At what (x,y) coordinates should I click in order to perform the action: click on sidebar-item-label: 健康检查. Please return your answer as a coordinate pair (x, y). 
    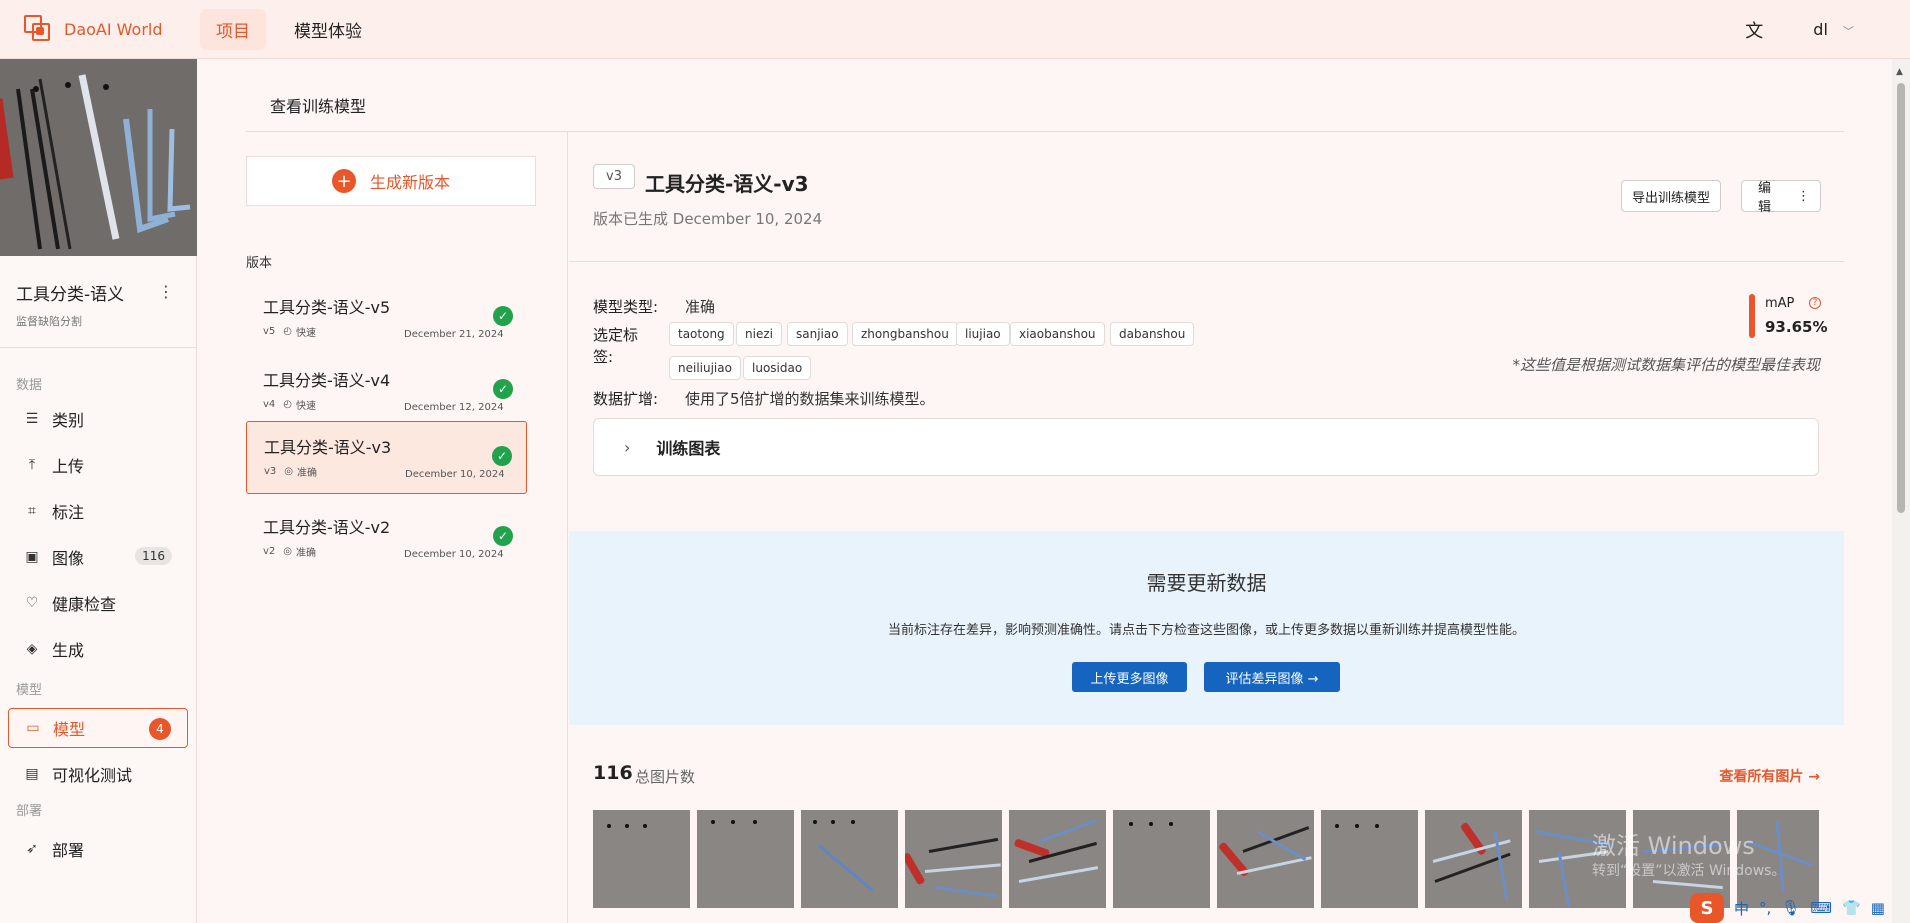
    Looking at the image, I should click on (84, 604).